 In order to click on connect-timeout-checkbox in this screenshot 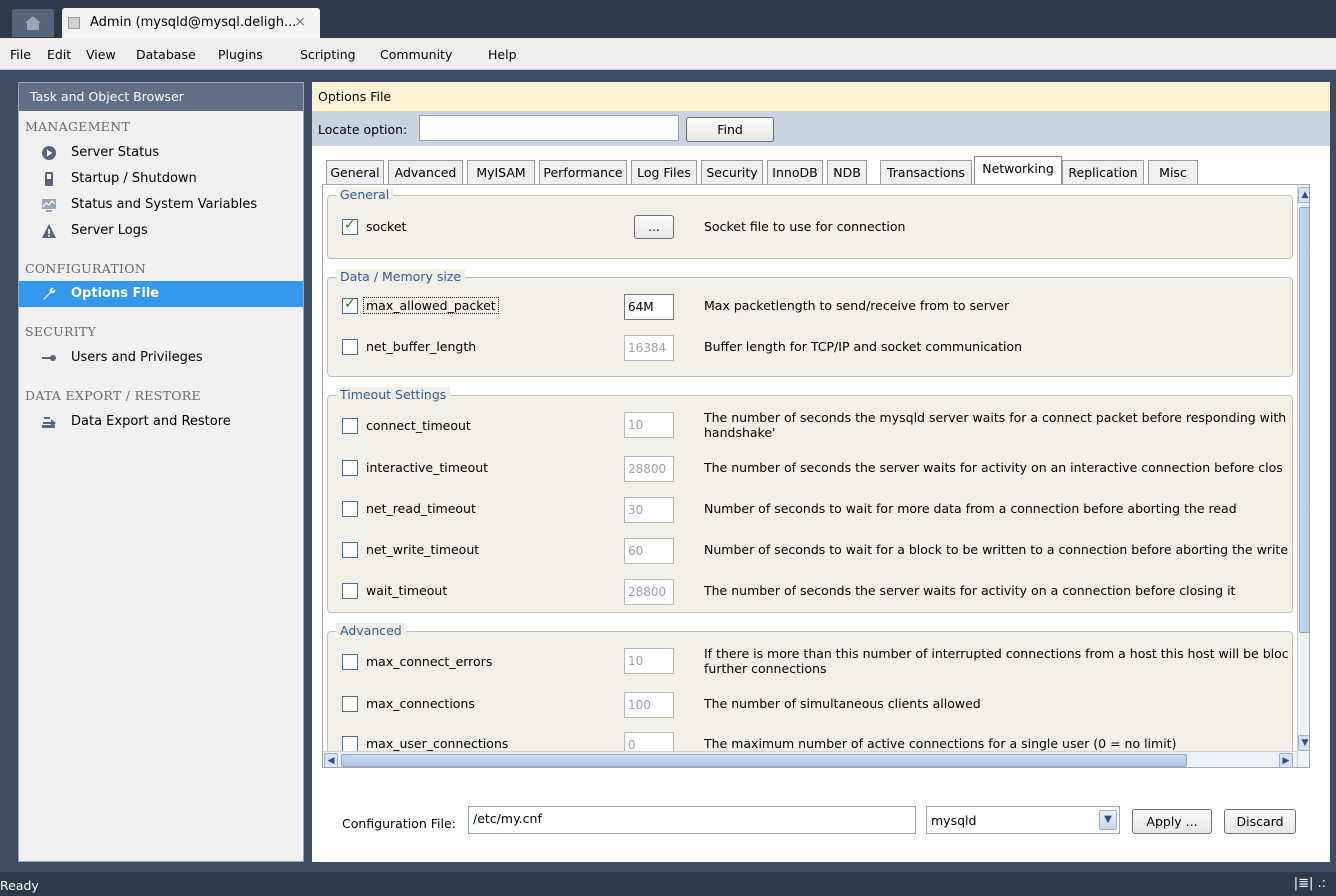, I will do `click(350, 426)`.